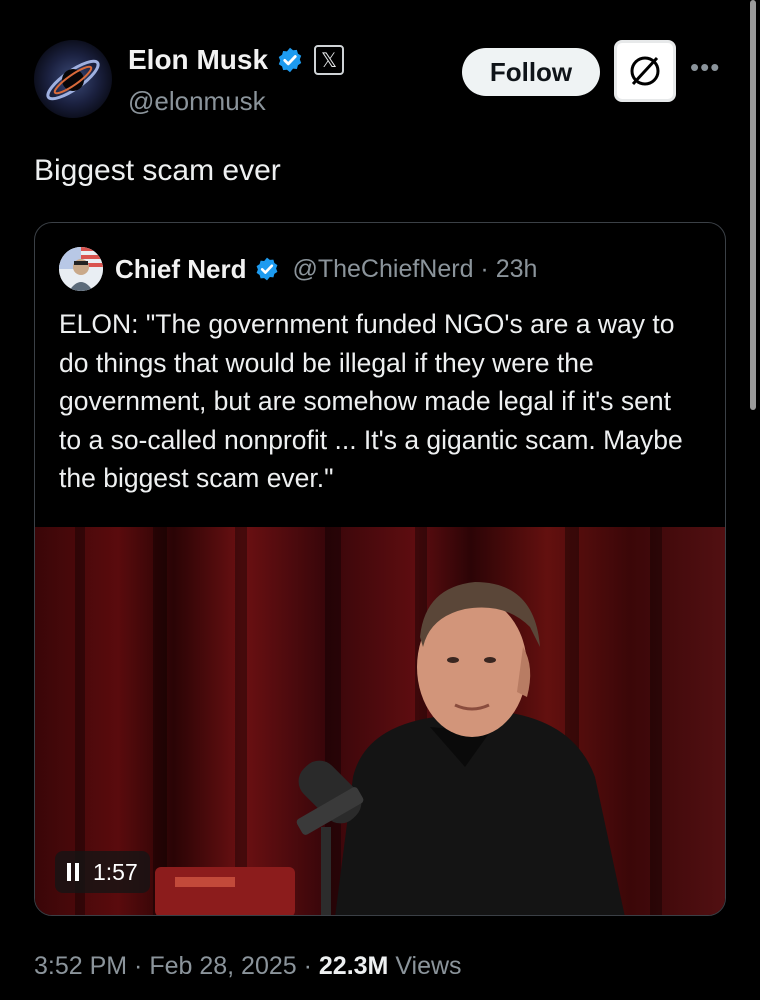 The image size is (760, 1000). I want to click on author-name-row: Elon Musk 𝕏, so click(236, 60).